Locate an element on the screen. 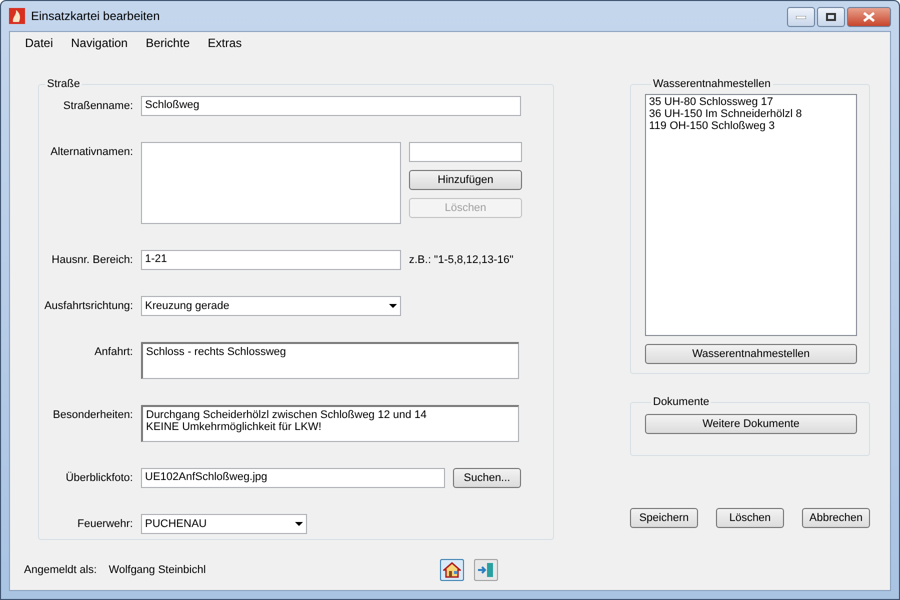  water-sources-button: Wasserentnahmestellen is located at coordinates (751, 354).